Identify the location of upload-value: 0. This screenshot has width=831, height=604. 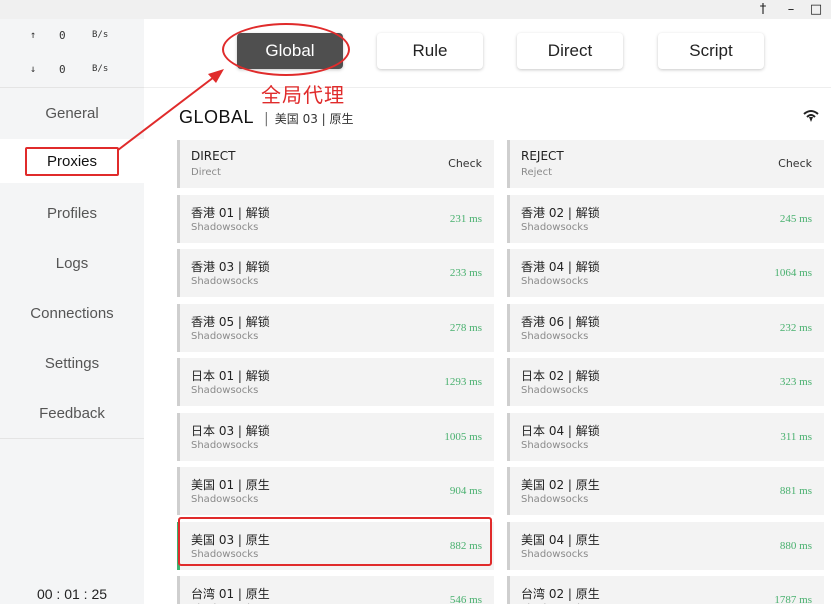
(62, 35).